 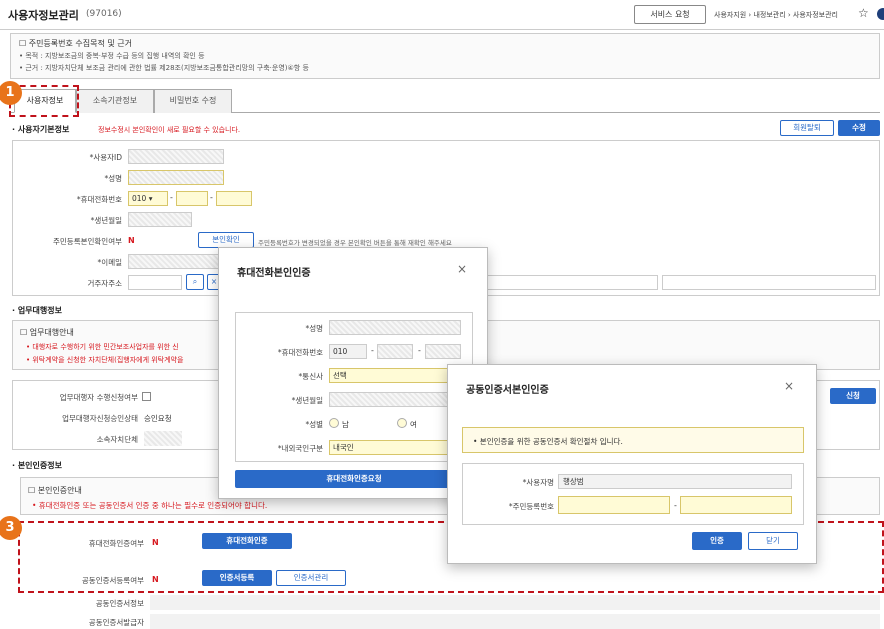 What do you see at coordinates (395, 399) in the screenshot?
I see `pd-birth-field` at bounding box center [395, 399].